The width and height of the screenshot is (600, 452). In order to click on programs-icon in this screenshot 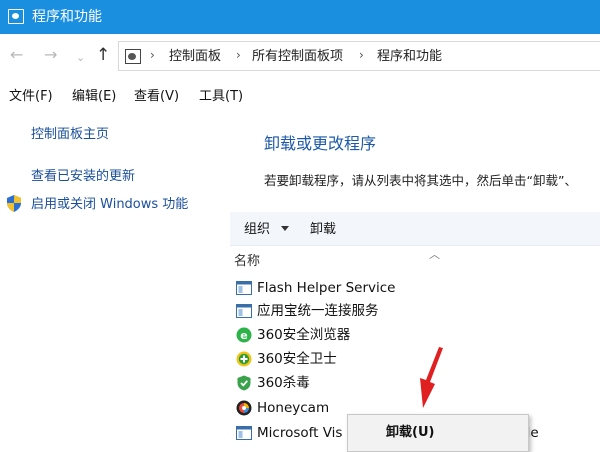, I will do `click(16, 16)`.